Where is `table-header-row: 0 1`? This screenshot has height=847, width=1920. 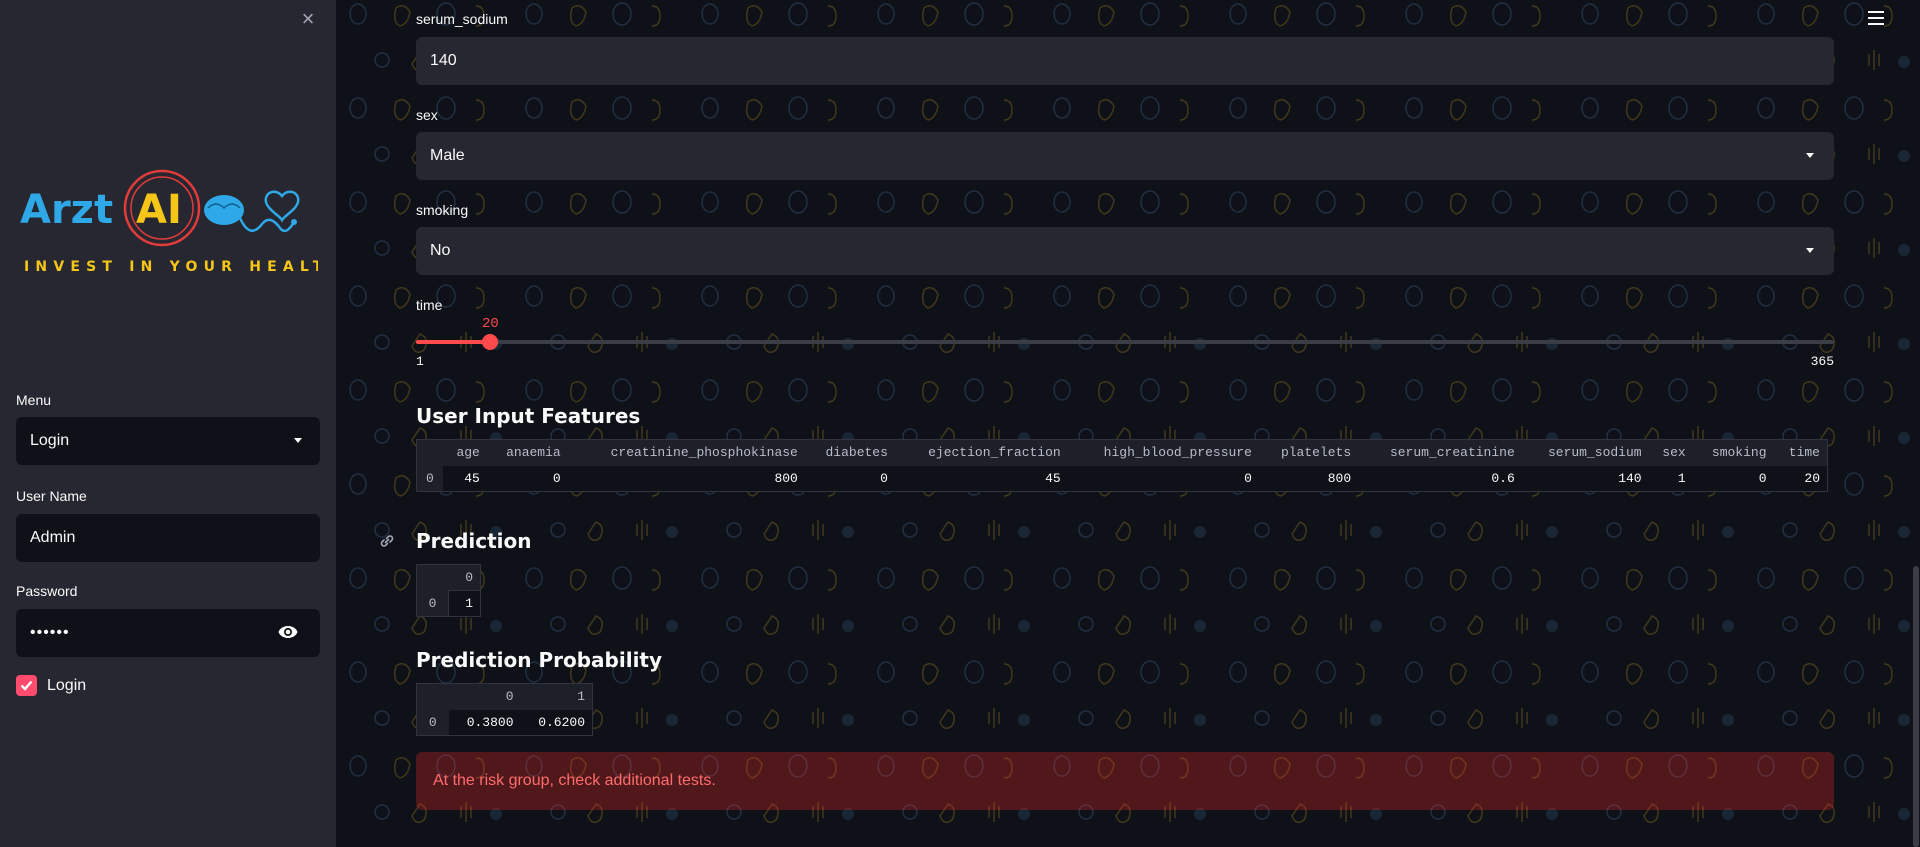 table-header-row: 0 1 is located at coordinates (504, 696).